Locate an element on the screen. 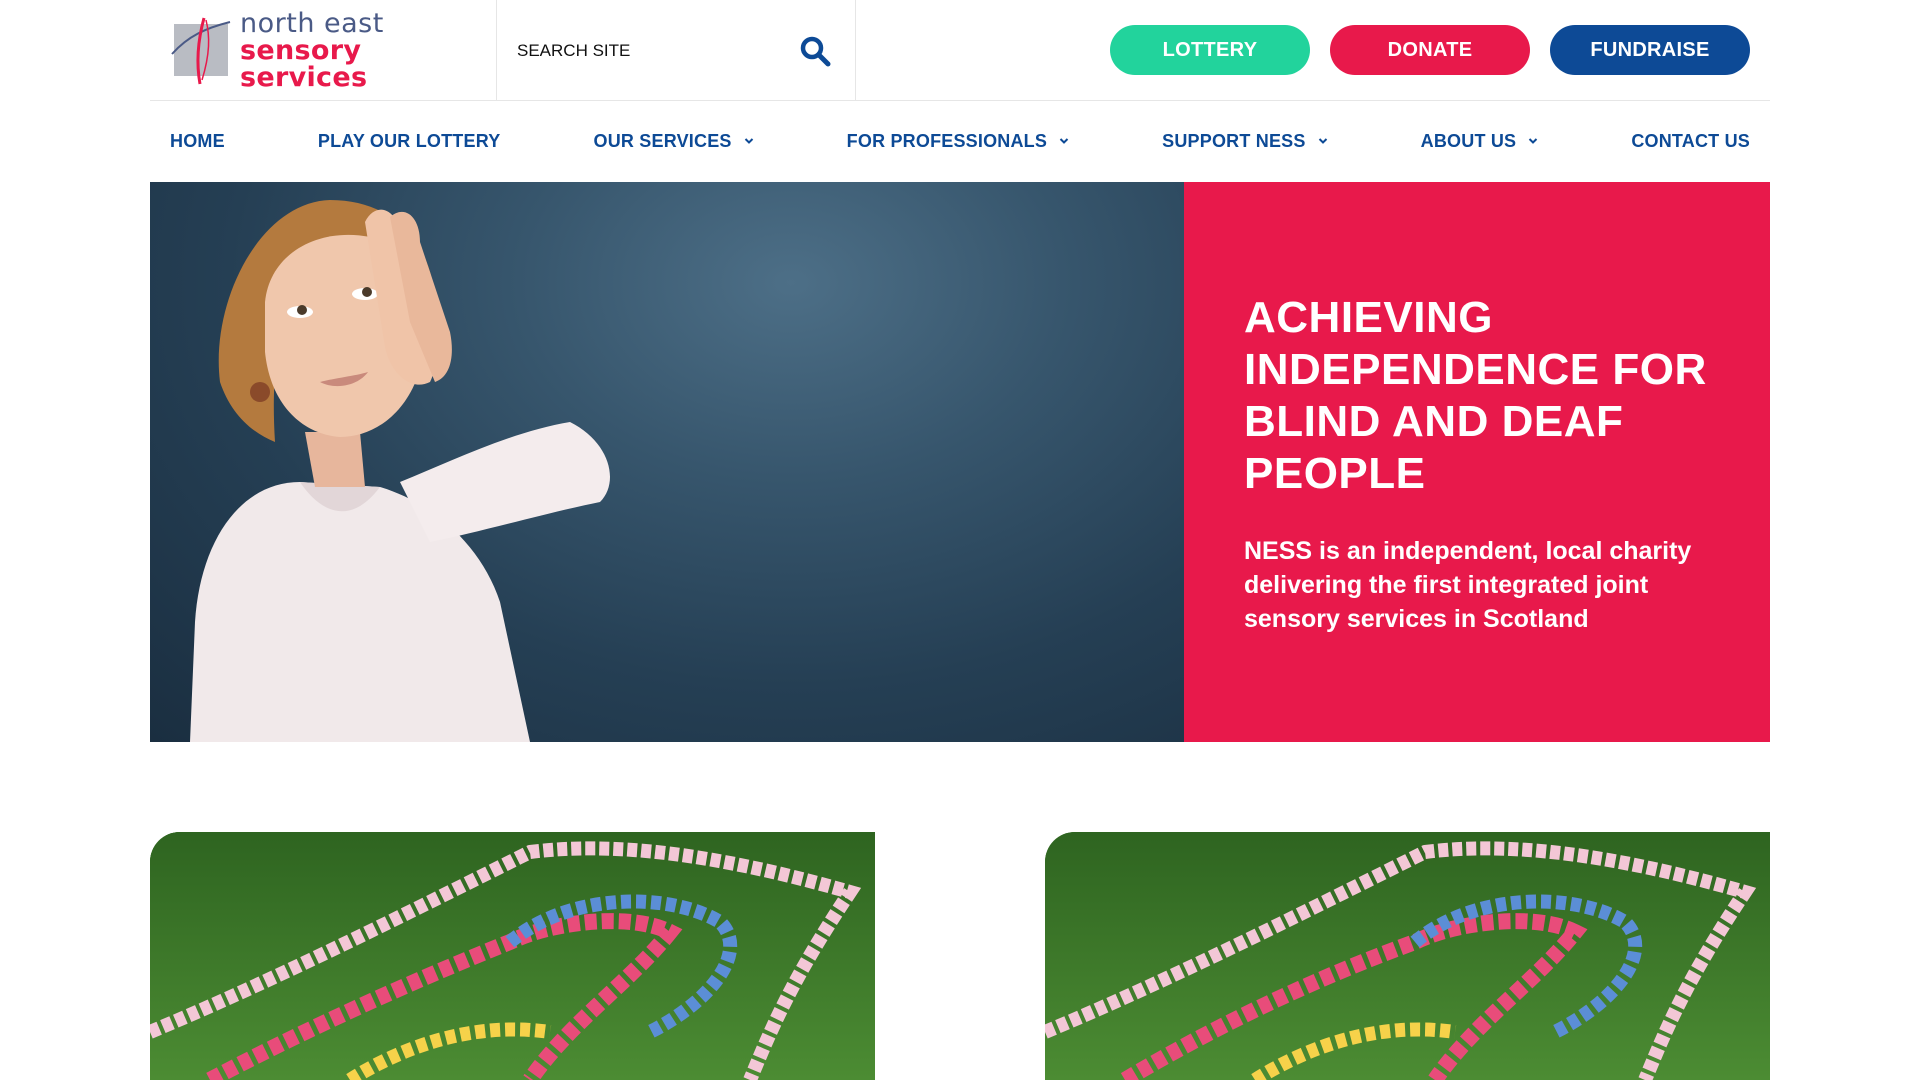  search-input is located at coordinates (656, 50).